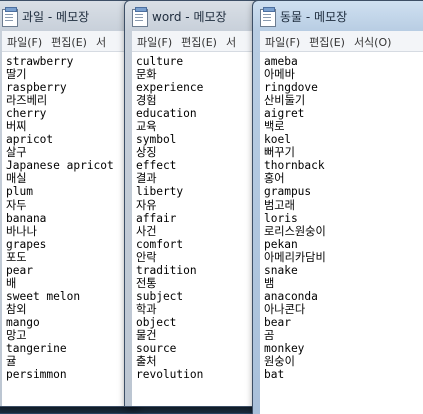 This screenshot has width=423, height=414. I want to click on text-line: 망고, so click(16, 335).